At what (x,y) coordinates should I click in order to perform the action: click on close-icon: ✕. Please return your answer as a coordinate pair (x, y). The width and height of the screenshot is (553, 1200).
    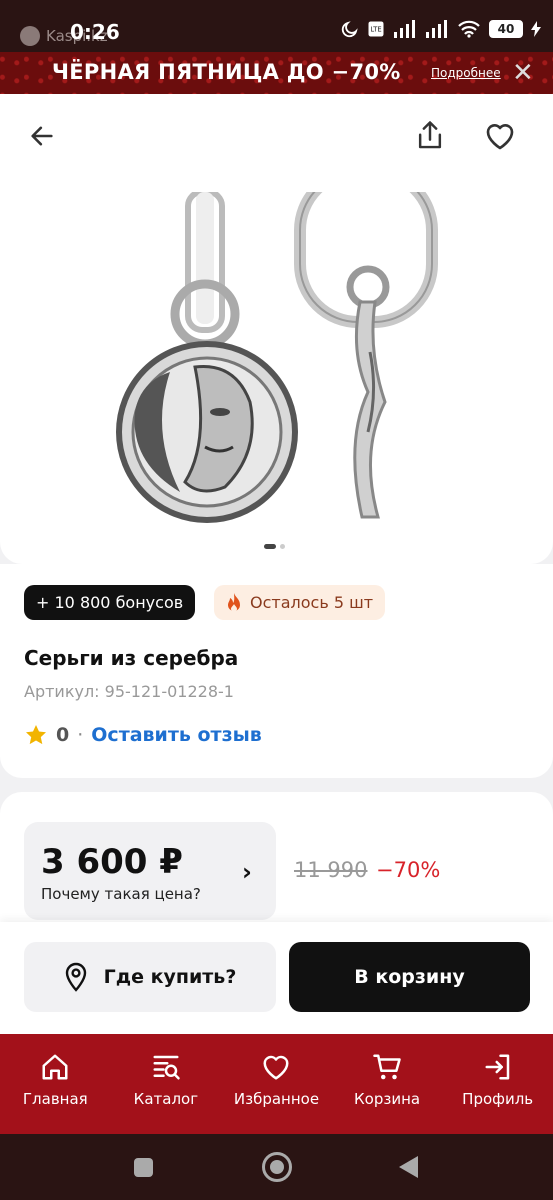
    Looking at the image, I should click on (523, 73).